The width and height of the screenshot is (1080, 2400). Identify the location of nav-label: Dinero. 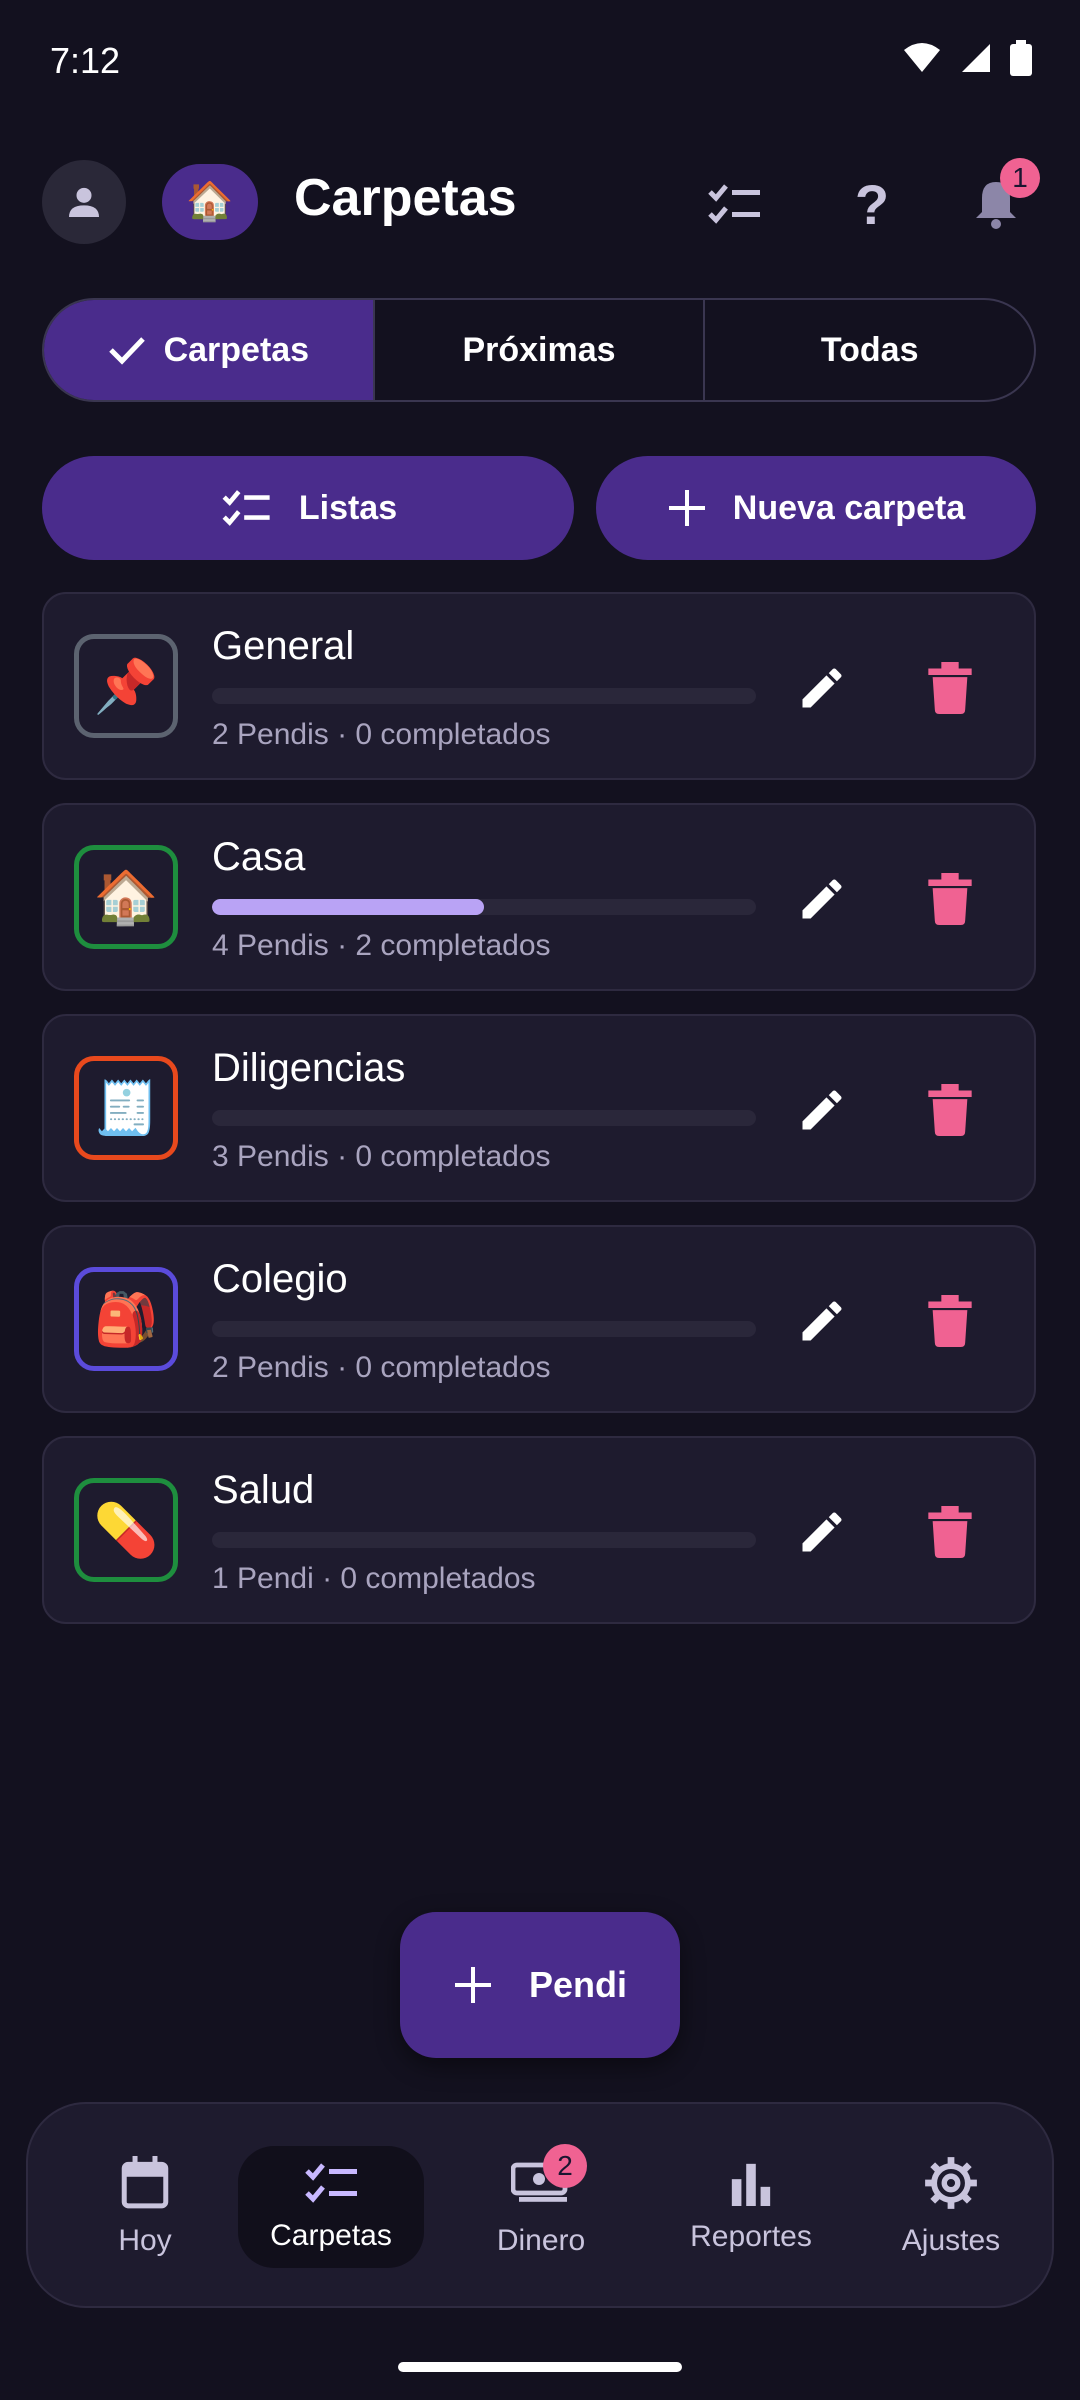
(541, 2240).